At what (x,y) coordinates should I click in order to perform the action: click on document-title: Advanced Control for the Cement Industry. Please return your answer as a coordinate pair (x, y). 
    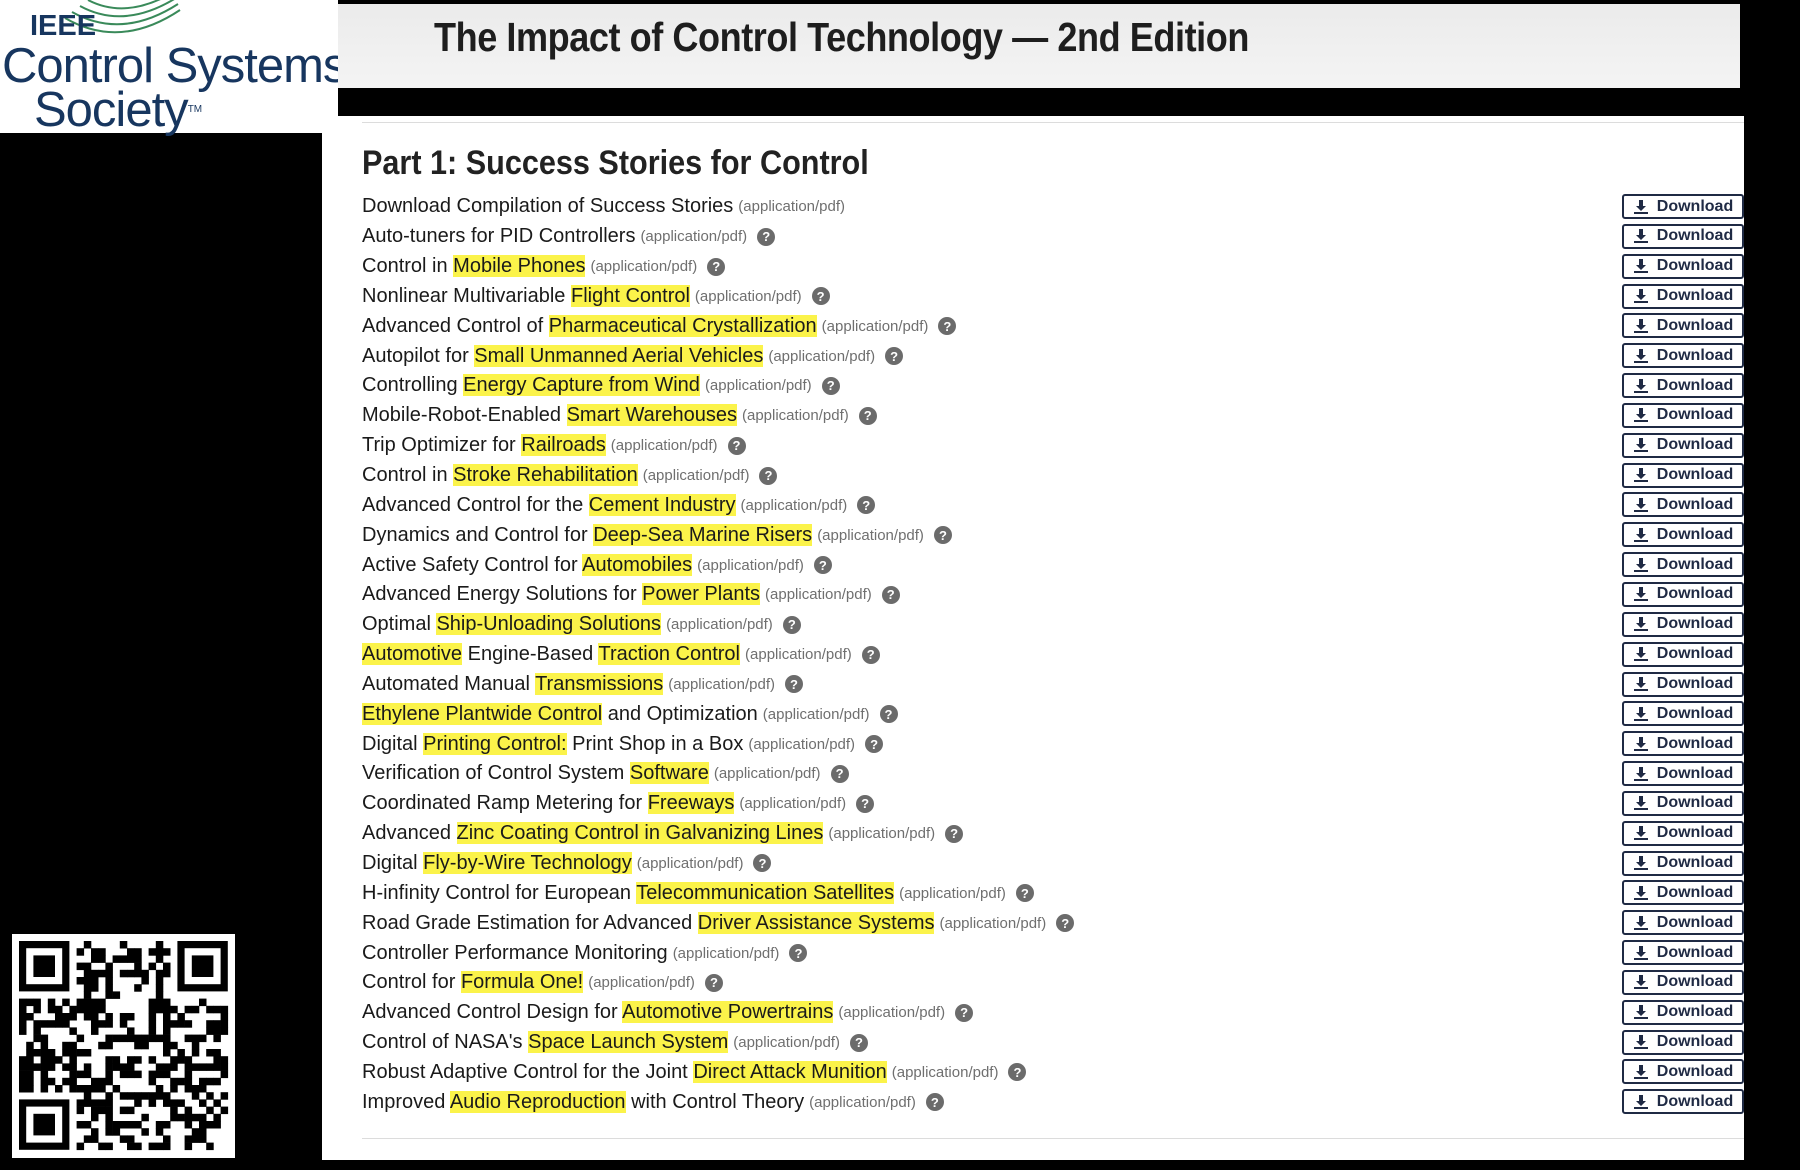
    Looking at the image, I should click on (549, 505).